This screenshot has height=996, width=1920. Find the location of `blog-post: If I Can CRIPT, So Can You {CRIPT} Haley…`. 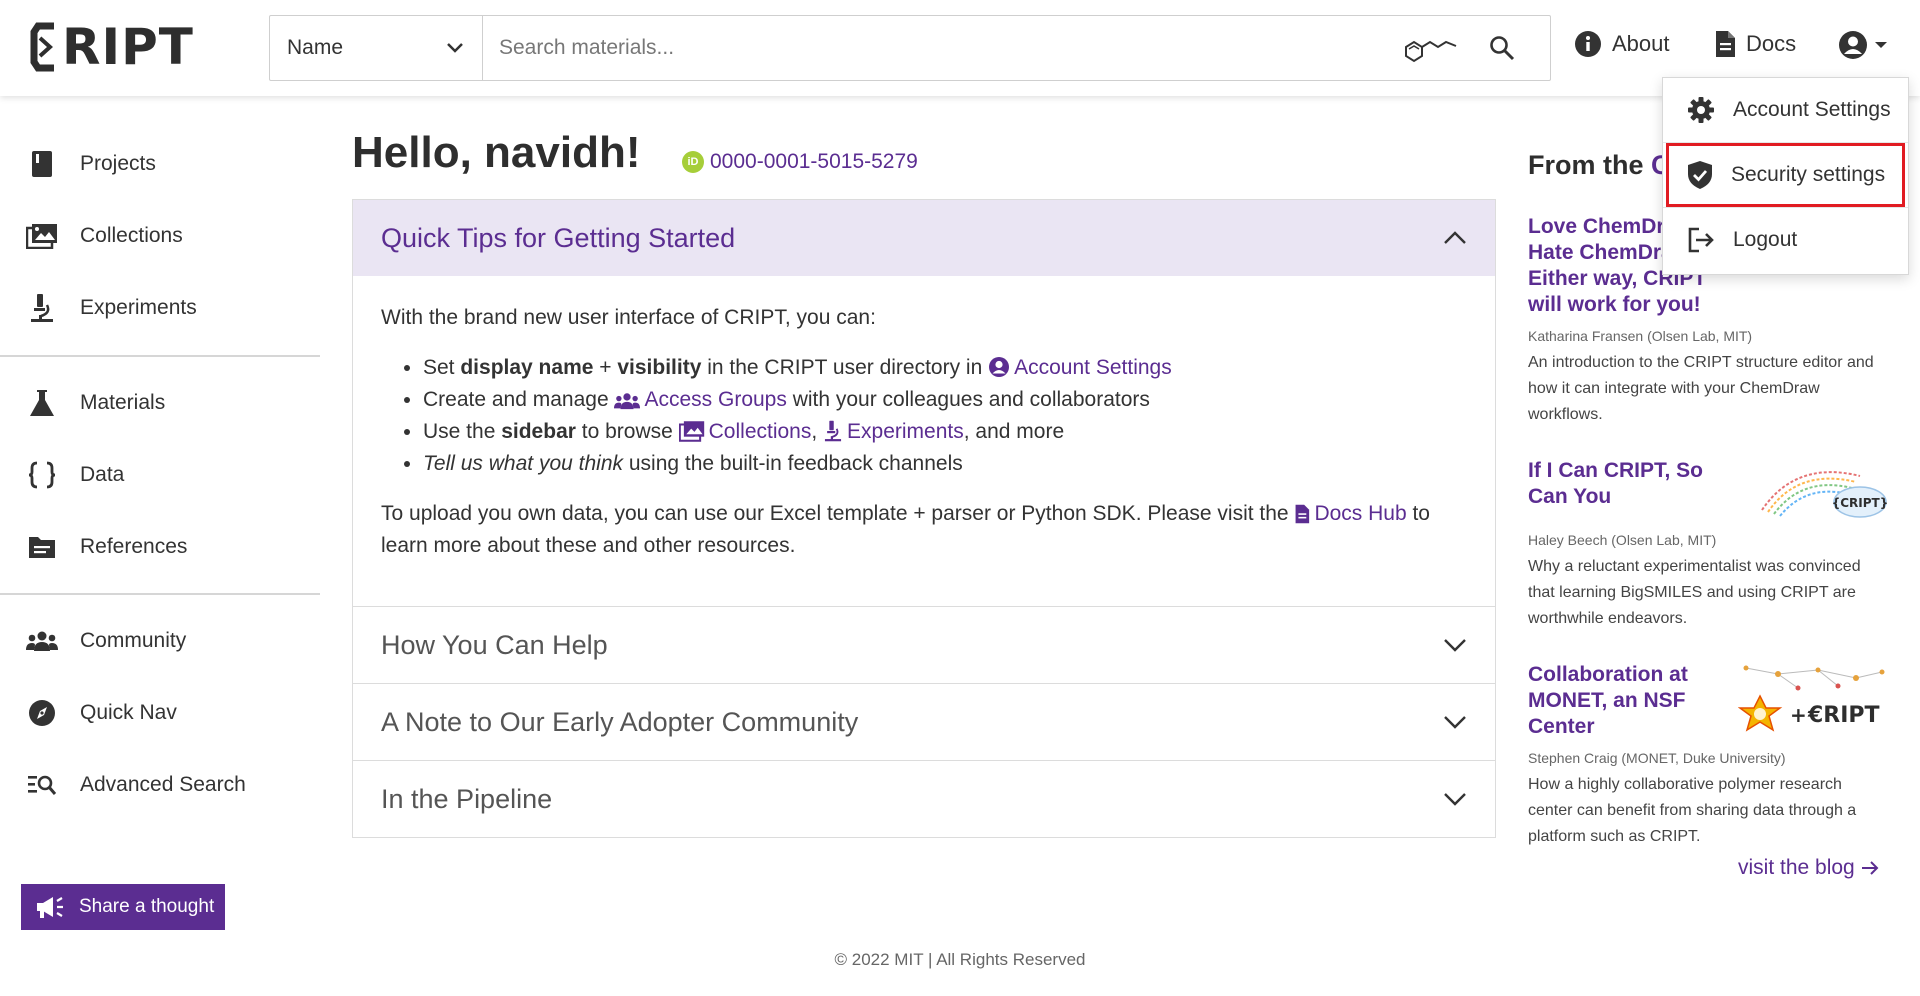

blog-post: If I Can CRIPT, So Can You {CRIPT} Haley… is located at coordinates (1708, 545).